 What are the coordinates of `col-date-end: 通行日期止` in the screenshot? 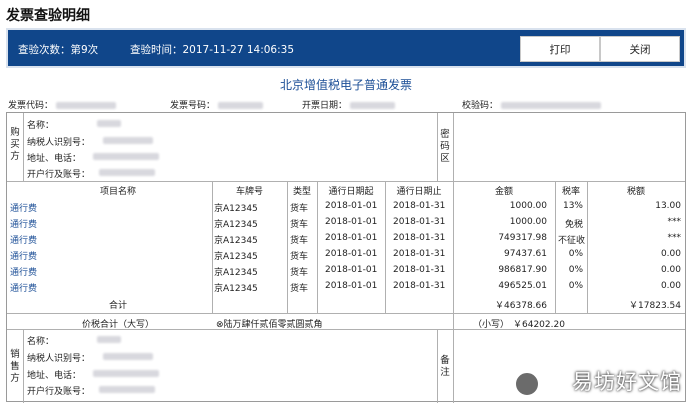 It's located at (419, 192).